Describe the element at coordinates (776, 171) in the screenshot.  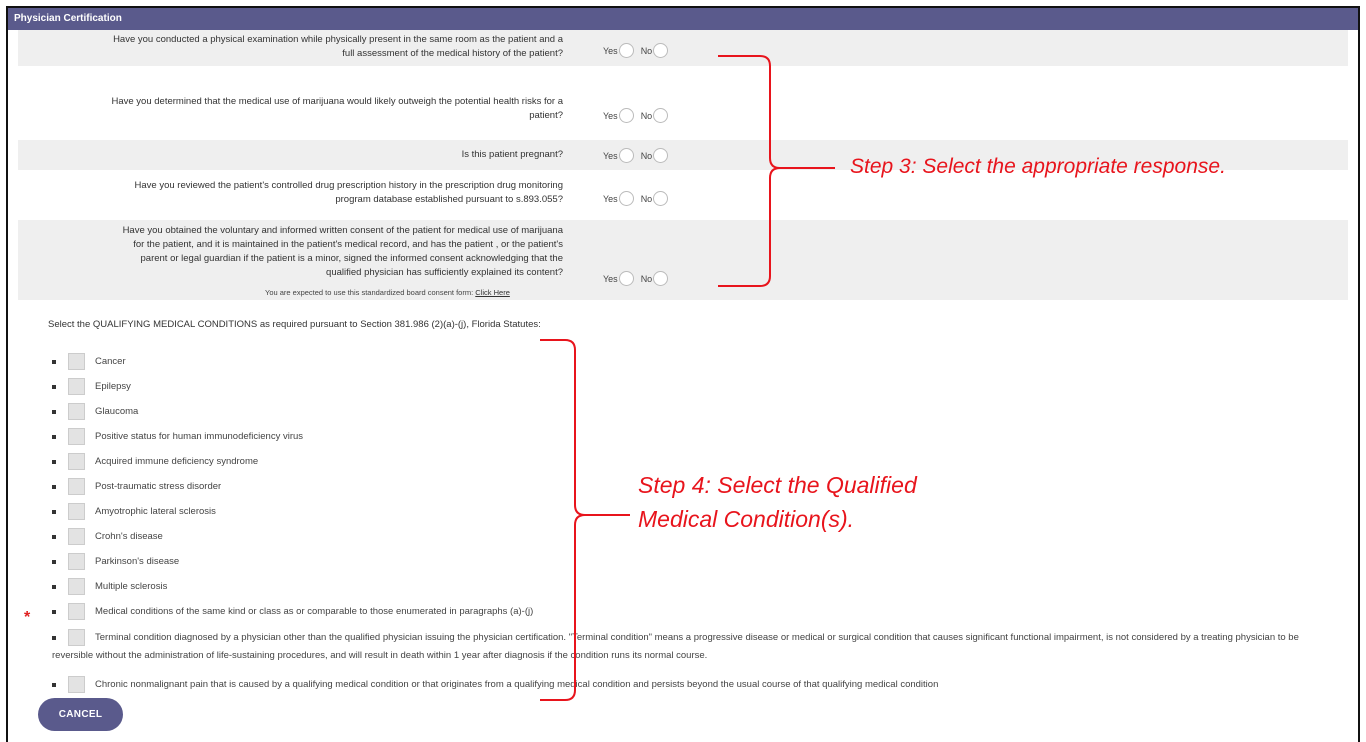
I see `step3-bracket` at that location.